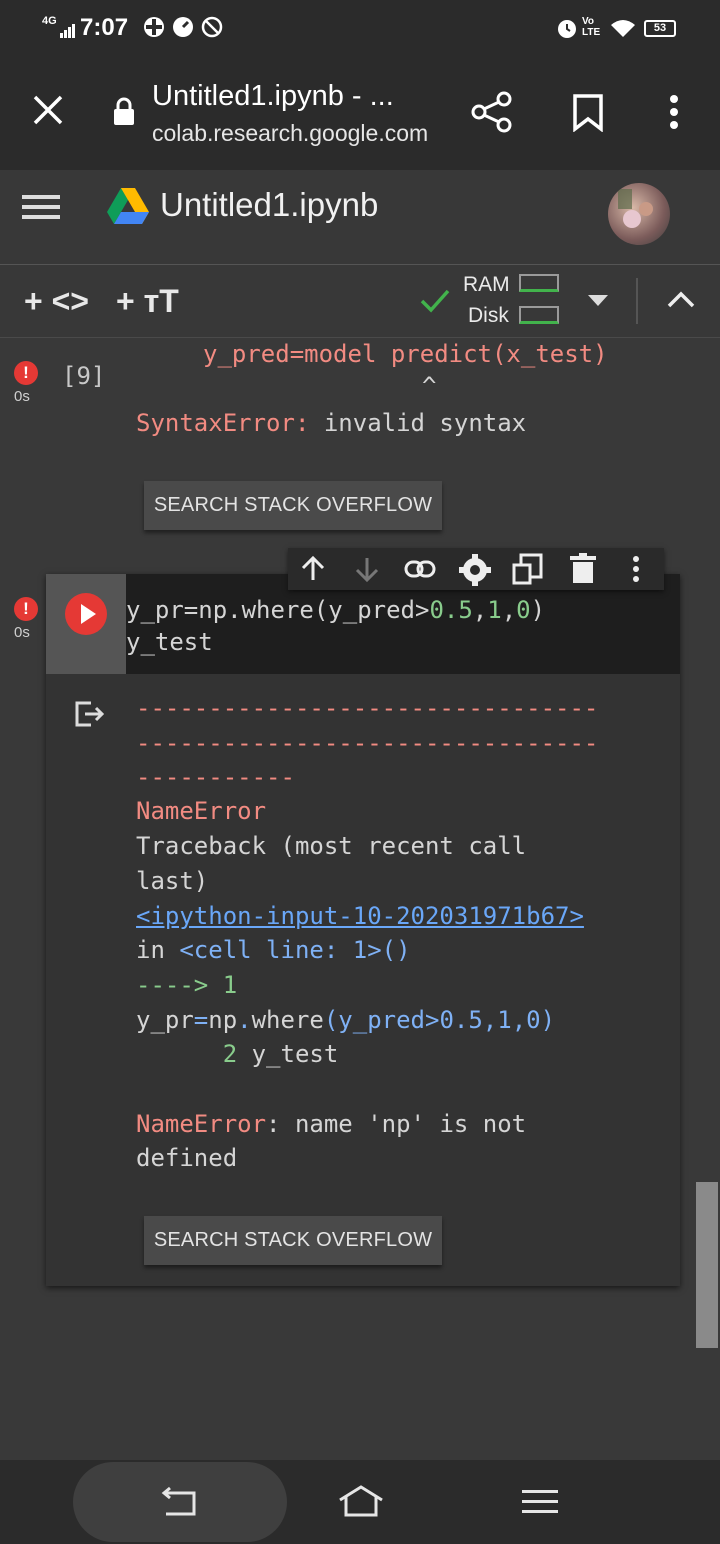 Image resolution: width=720 pixels, height=1544 pixels. What do you see at coordinates (707, 1265) in the screenshot?
I see `scrollbar-thumb` at bounding box center [707, 1265].